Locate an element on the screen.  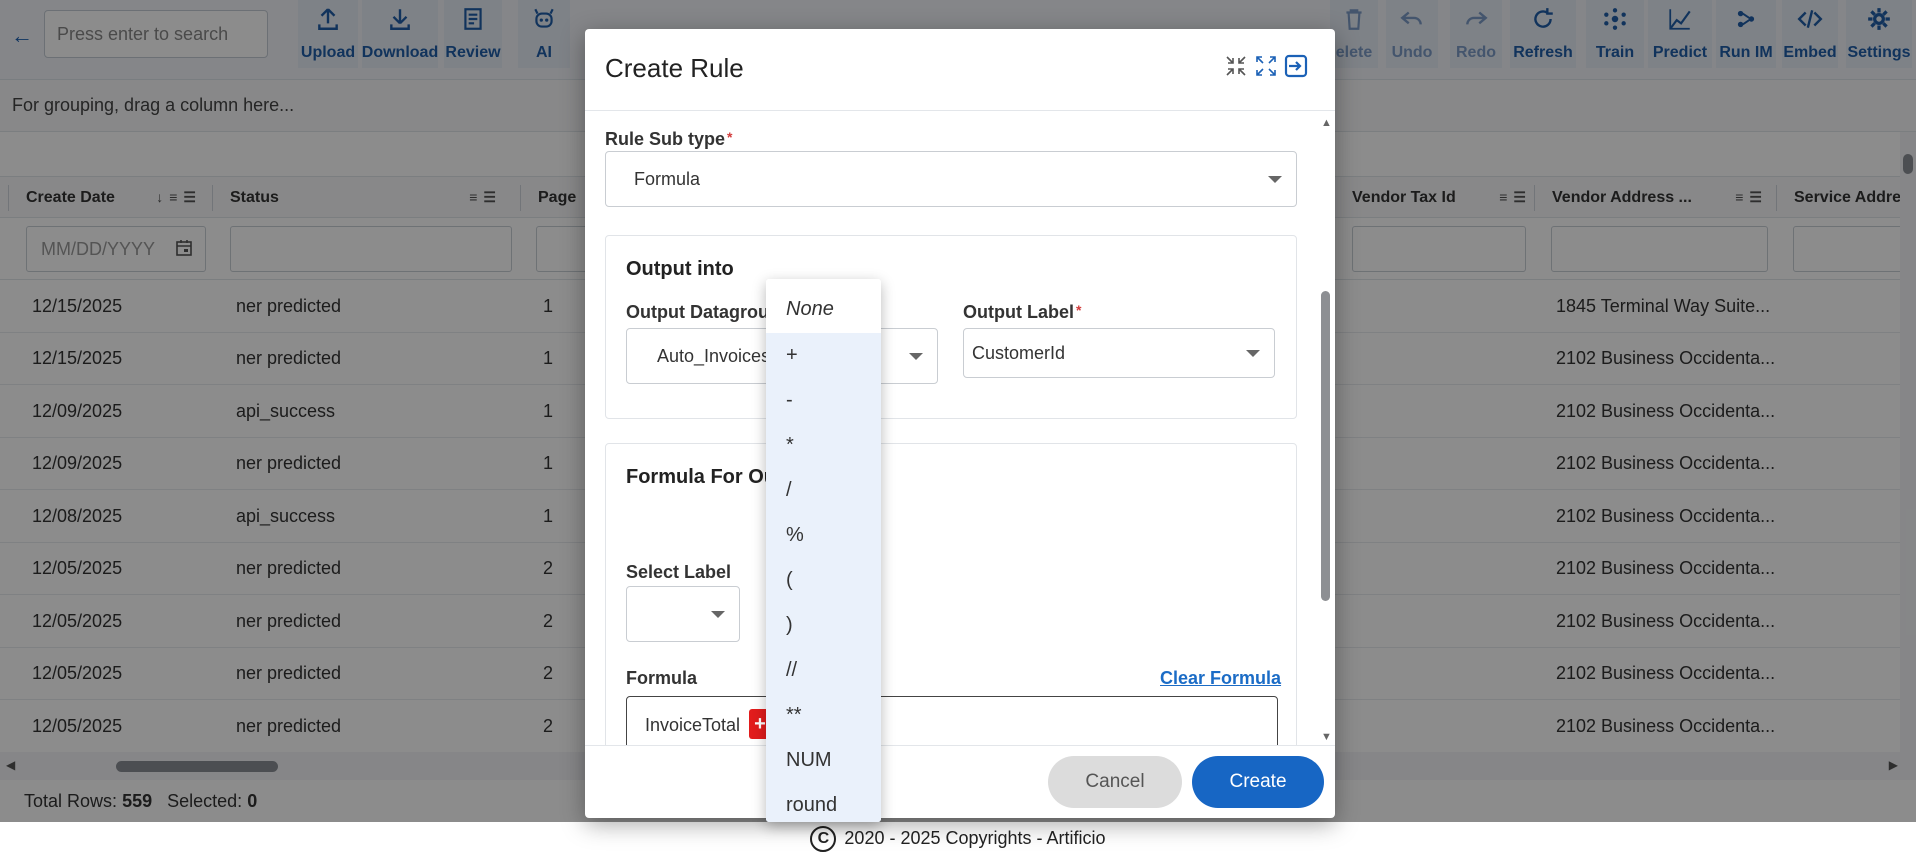
operator-option: // is located at coordinates (823, 670).